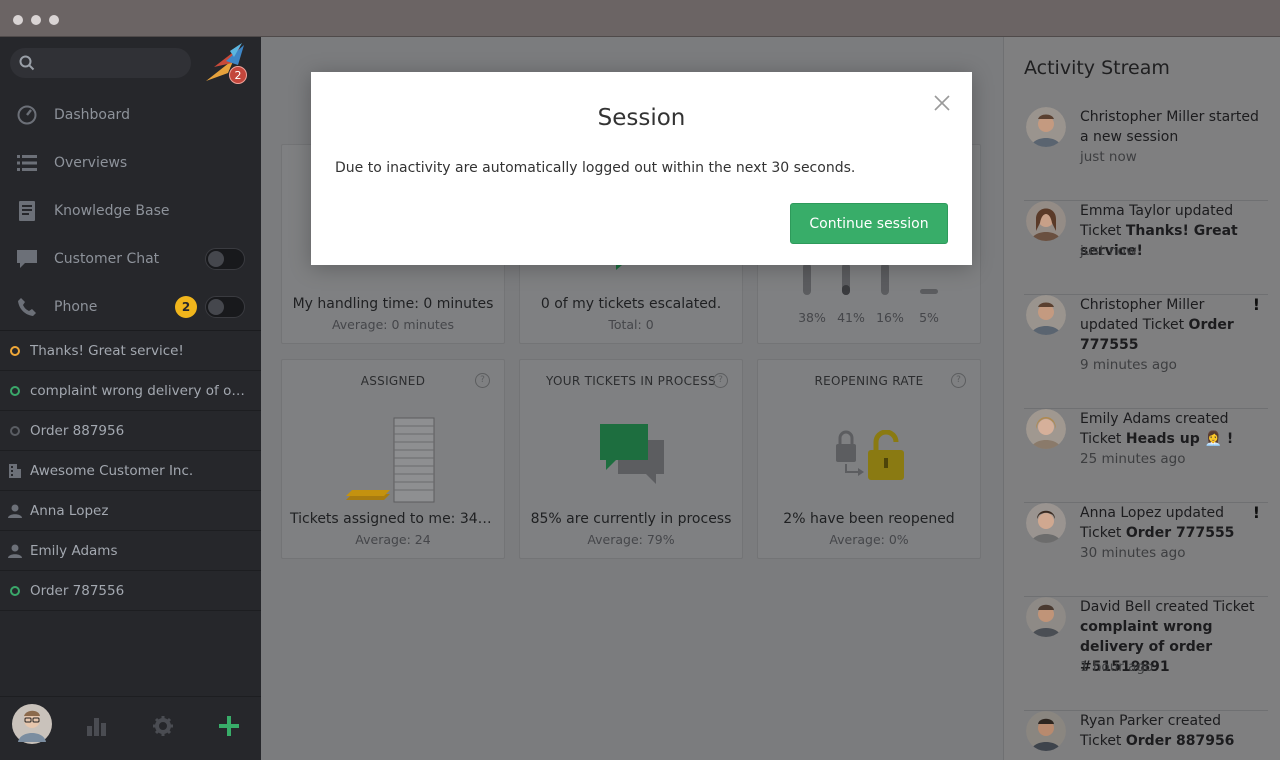  Describe the element at coordinates (27, 115) in the screenshot. I see `dashboard-icon` at that location.